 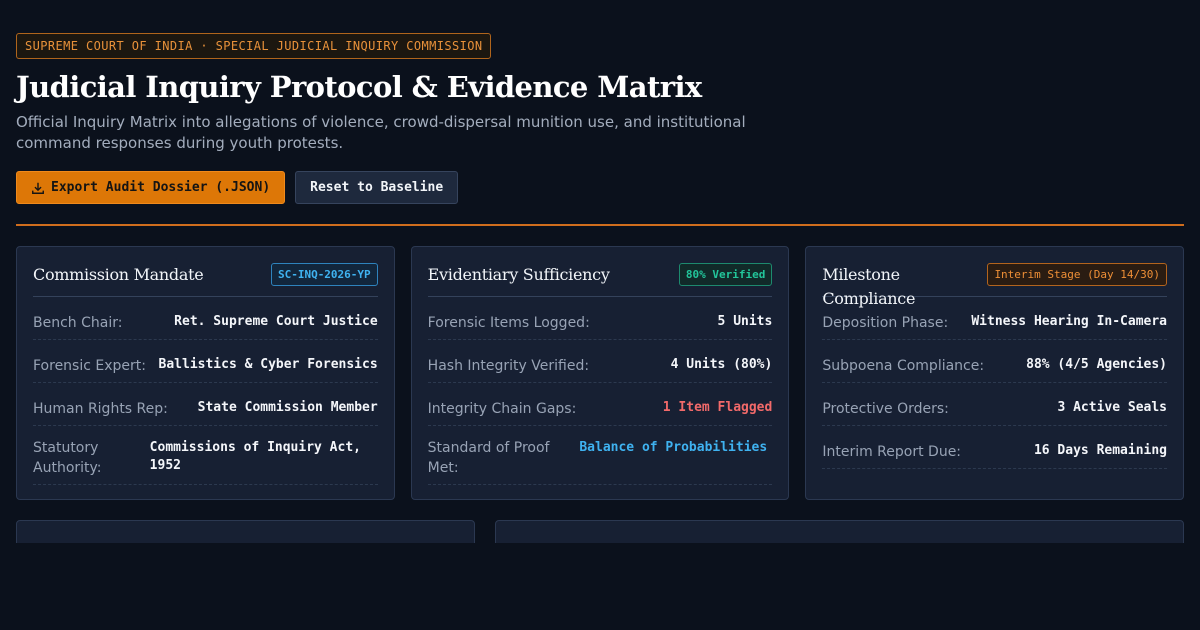 I want to click on row-value: Witness Hearing In-Camera, so click(x=1069, y=321).